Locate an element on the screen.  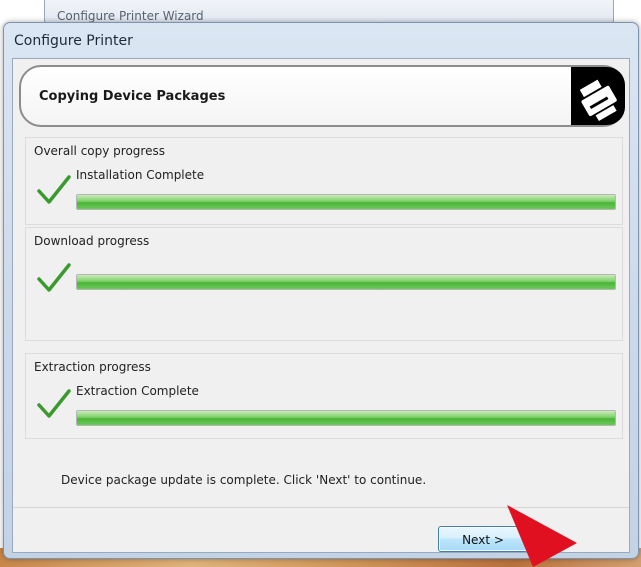
header-title: Copying Device Packages is located at coordinates (132, 96).